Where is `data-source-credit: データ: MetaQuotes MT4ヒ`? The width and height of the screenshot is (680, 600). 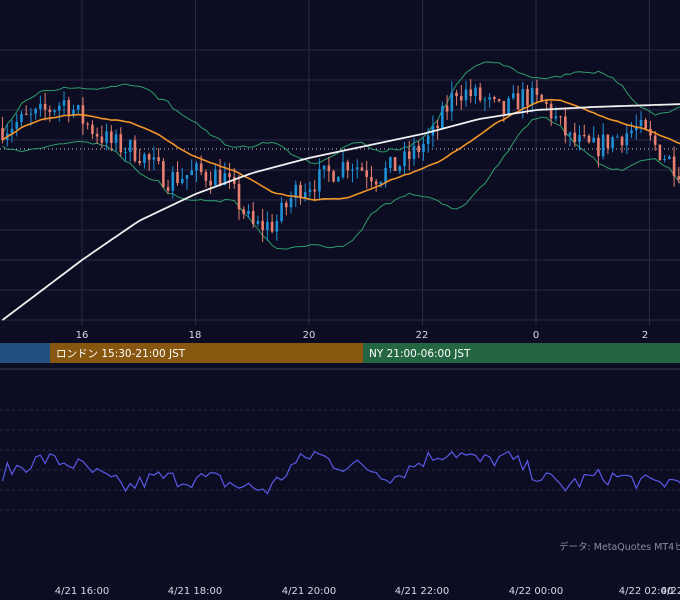 data-source-credit: データ: MetaQuotes MT4ヒ is located at coordinates (619, 547).